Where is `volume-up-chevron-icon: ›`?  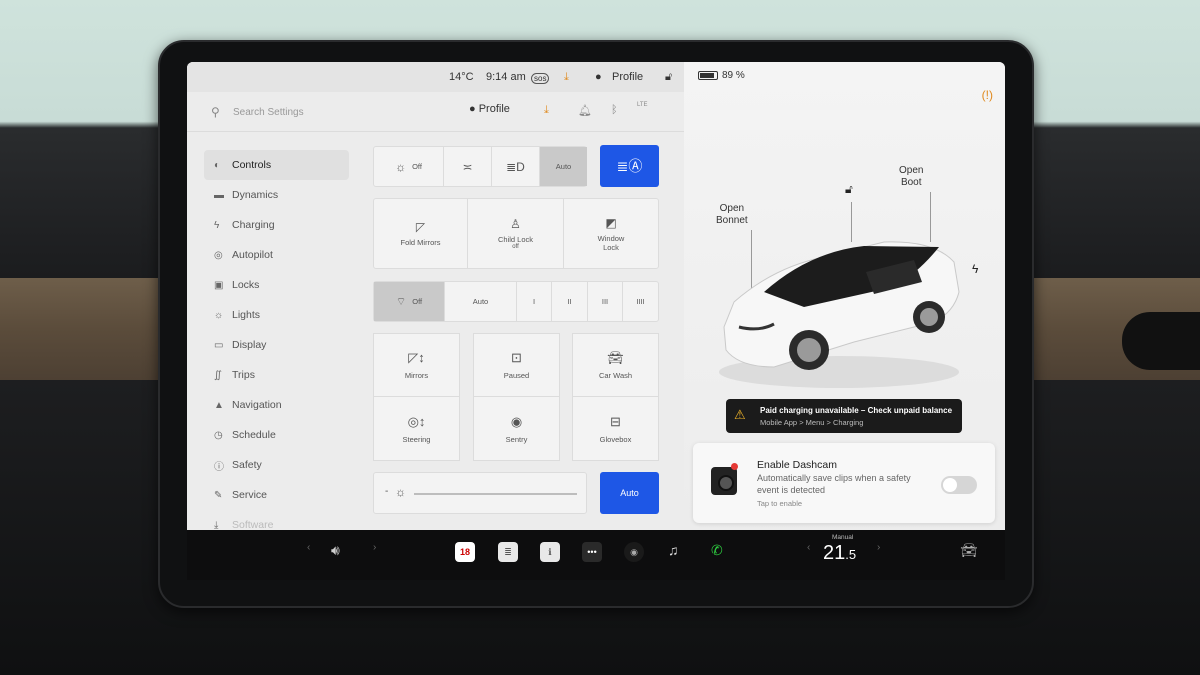
volume-up-chevron-icon: › is located at coordinates (374, 547).